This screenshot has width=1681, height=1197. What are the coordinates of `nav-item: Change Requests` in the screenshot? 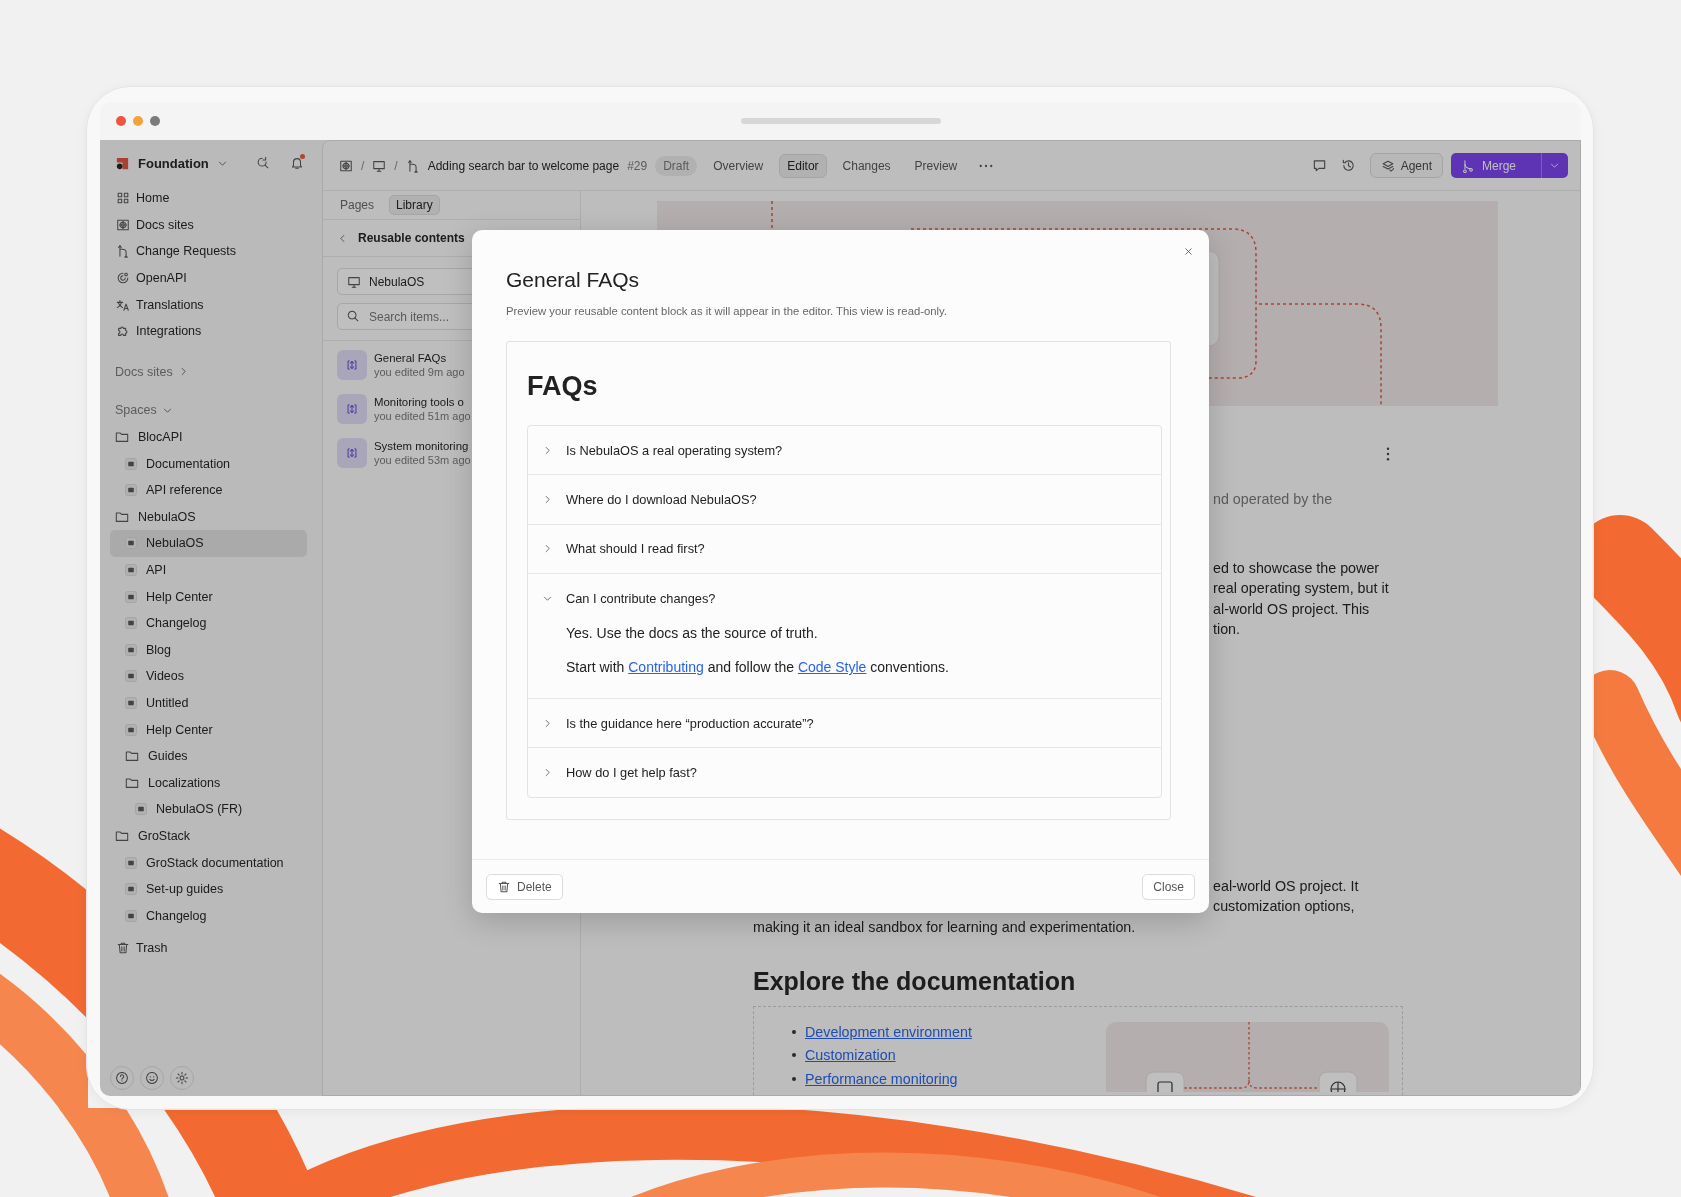 It's located at (211, 251).